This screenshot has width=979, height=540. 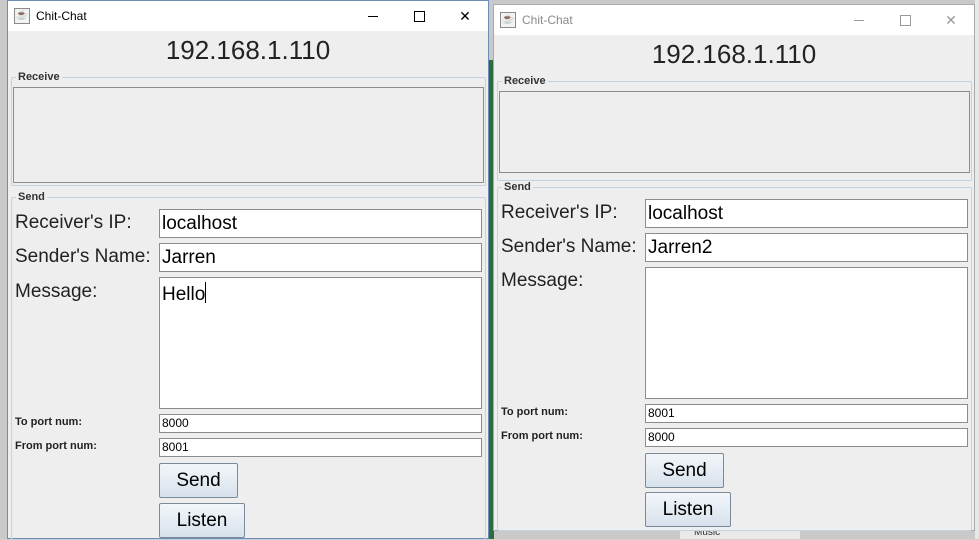 What do you see at coordinates (320, 343) in the screenshot?
I see `message-text-area: Hello` at bounding box center [320, 343].